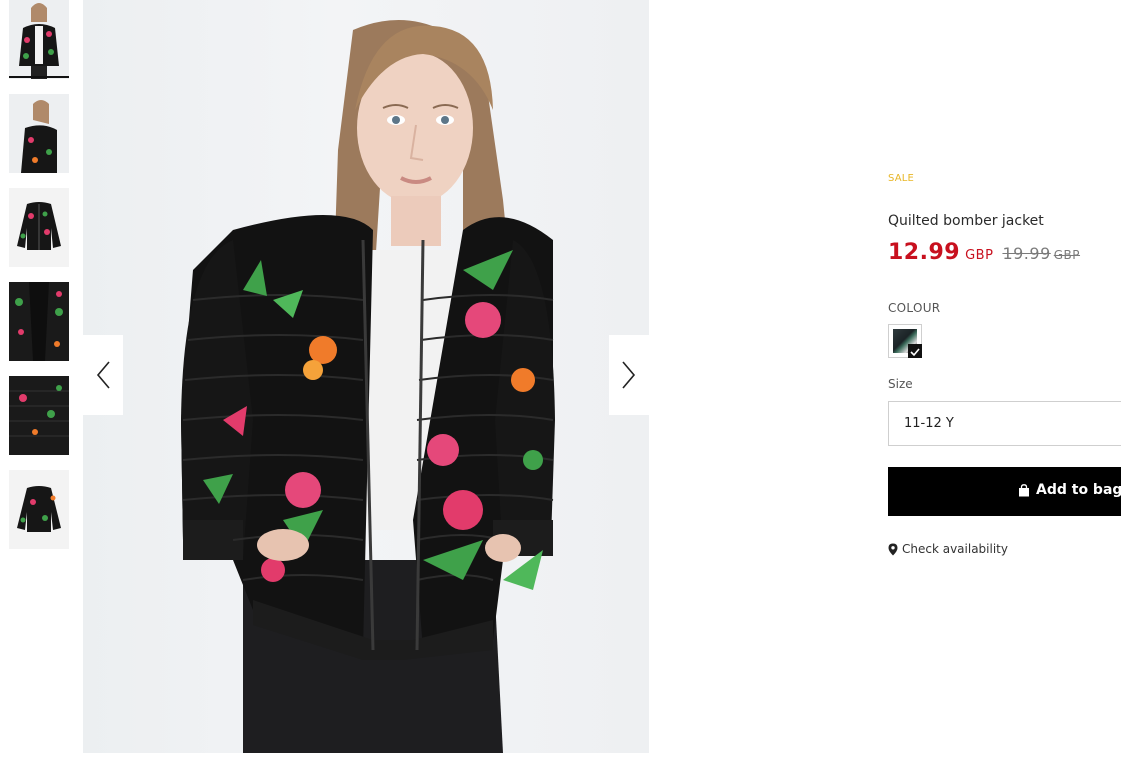 This screenshot has height=759, width=1121. Describe the element at coordinates (1024, 489) in the screenshot. I see `shopping-bag-icon` at that location.